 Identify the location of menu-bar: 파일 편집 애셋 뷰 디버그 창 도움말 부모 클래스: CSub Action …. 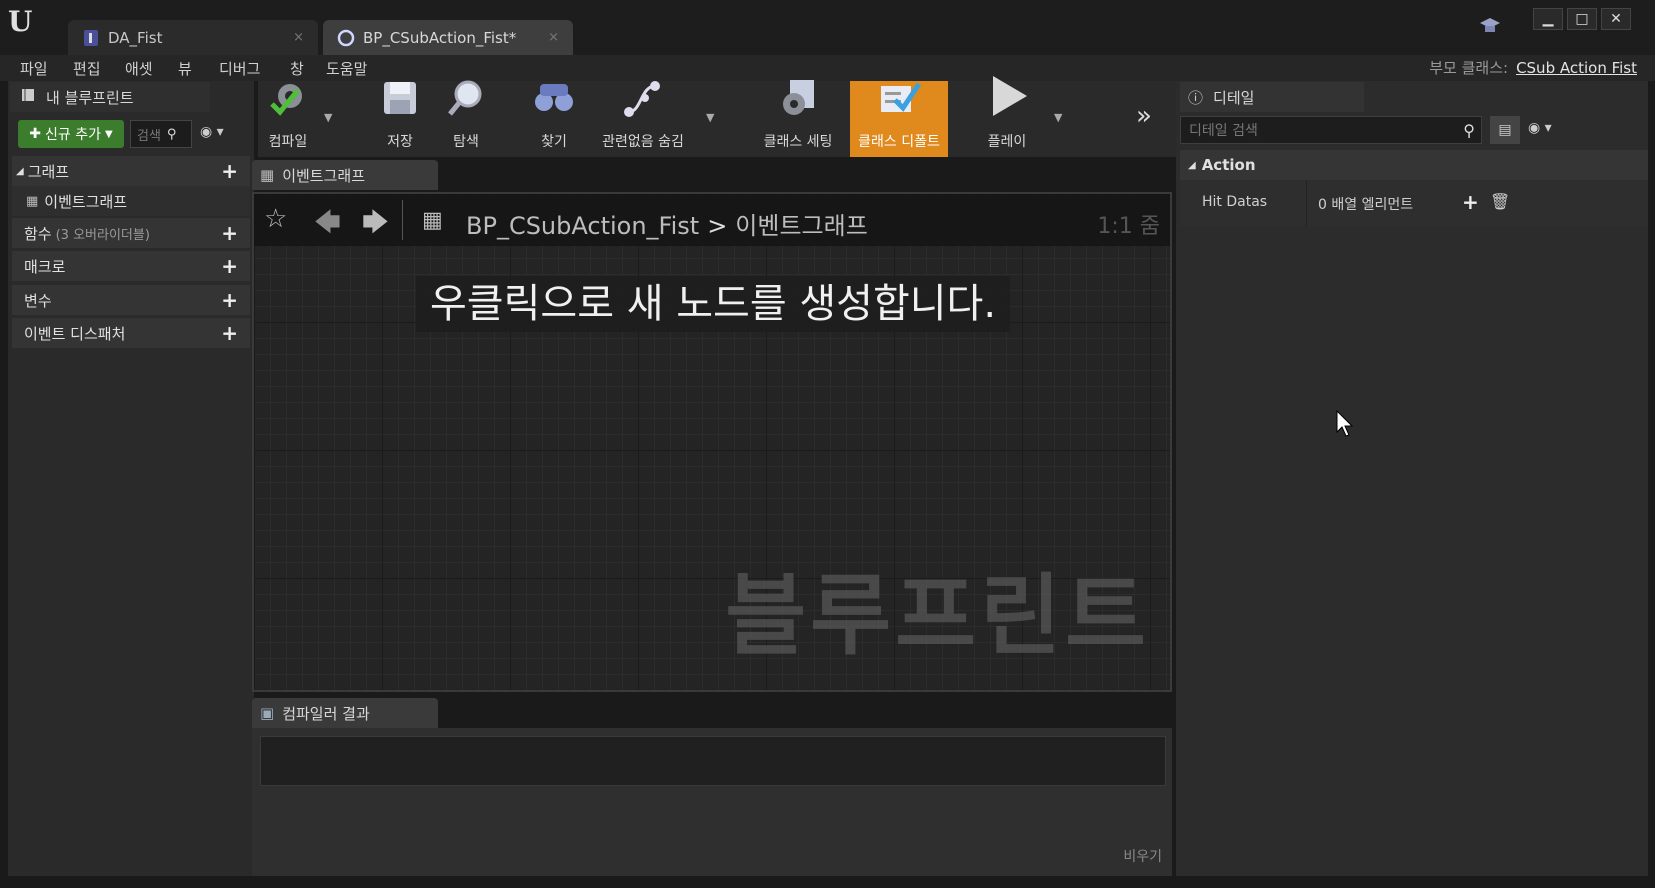
(827, 68).